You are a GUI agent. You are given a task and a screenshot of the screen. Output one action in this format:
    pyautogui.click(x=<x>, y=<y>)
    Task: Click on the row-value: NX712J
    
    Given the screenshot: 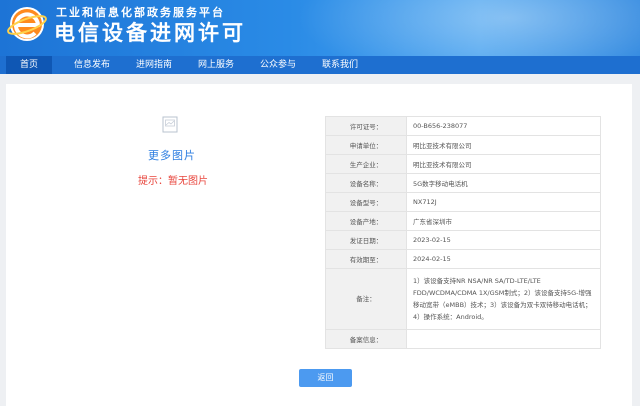 What is the action you would take?
    pyautogui.click(x=503, y=202)
    